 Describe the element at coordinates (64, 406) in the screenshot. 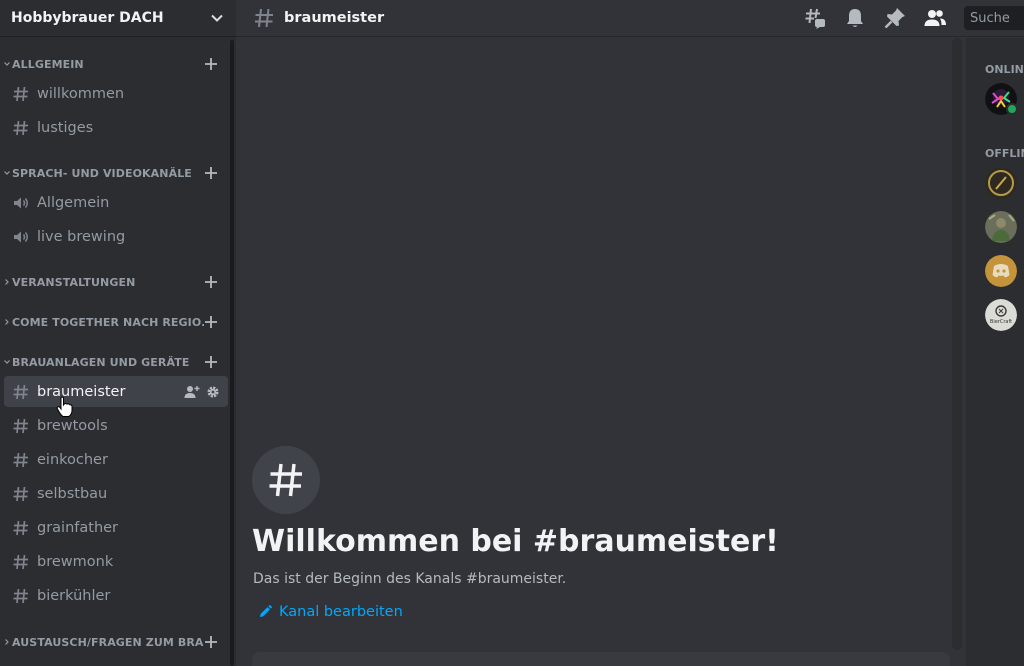

I see `hand-cursor-icon` at that location.